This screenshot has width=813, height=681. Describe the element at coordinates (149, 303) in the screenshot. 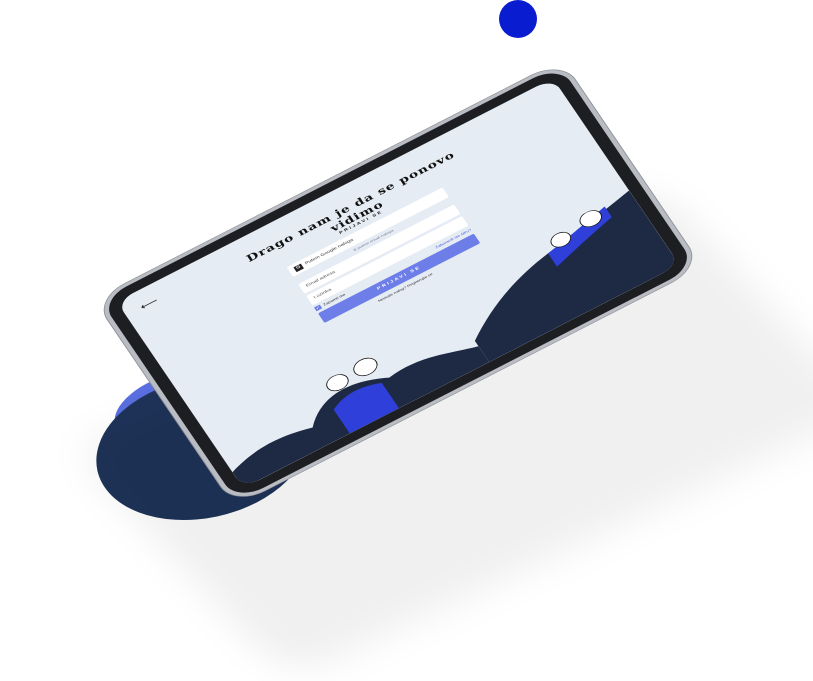

I see `back-arrow-icon: ⟵` at that location.